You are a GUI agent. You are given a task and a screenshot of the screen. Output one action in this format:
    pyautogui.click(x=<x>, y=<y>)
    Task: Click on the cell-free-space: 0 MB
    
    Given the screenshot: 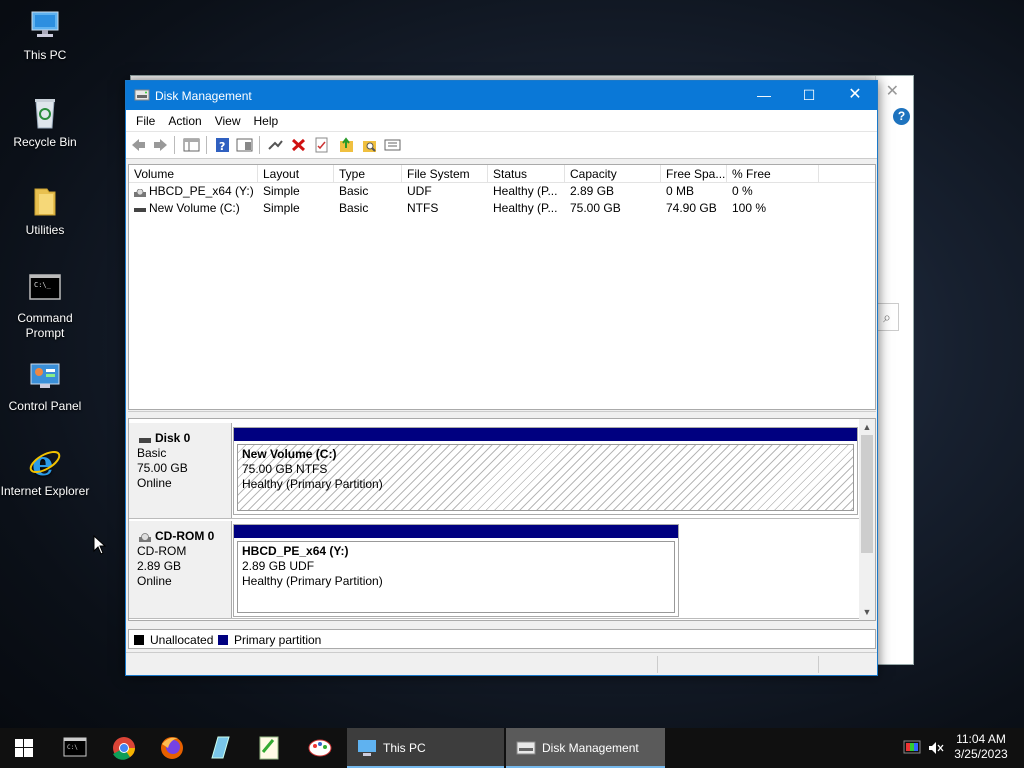 What is the action you would take?
    pyautogui.click(x=680, y=191)
    